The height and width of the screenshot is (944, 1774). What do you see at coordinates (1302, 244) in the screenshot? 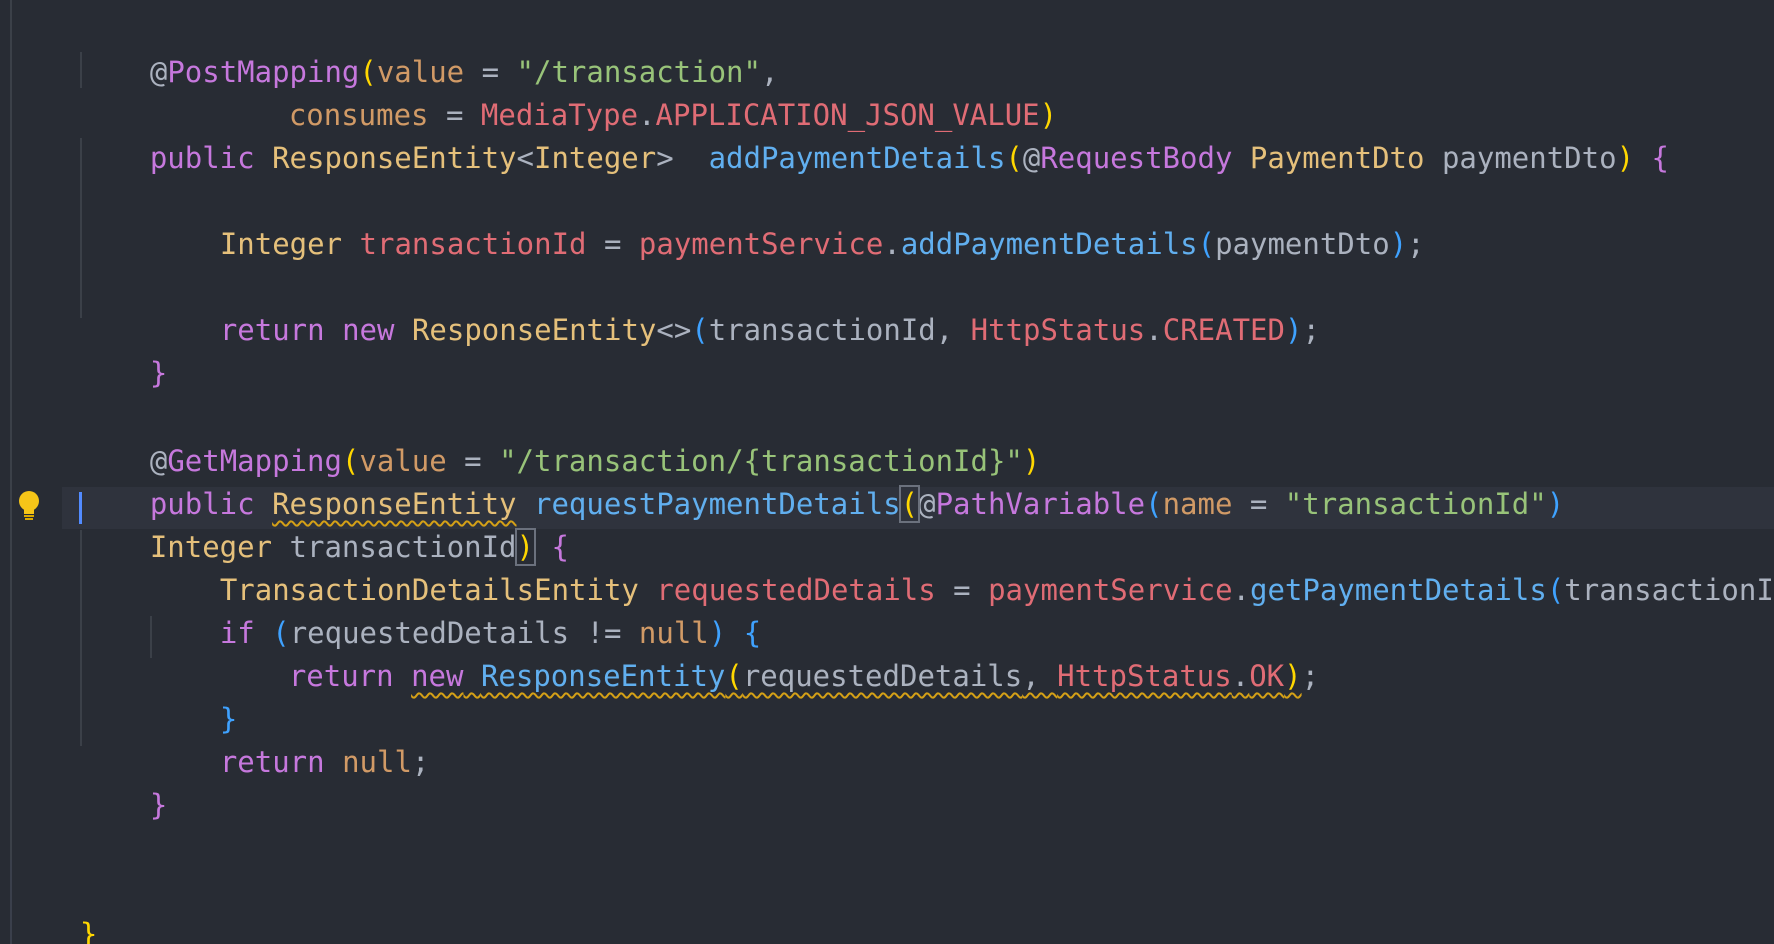
I see `token: paymentDto` at bounding box center [1302, 244].